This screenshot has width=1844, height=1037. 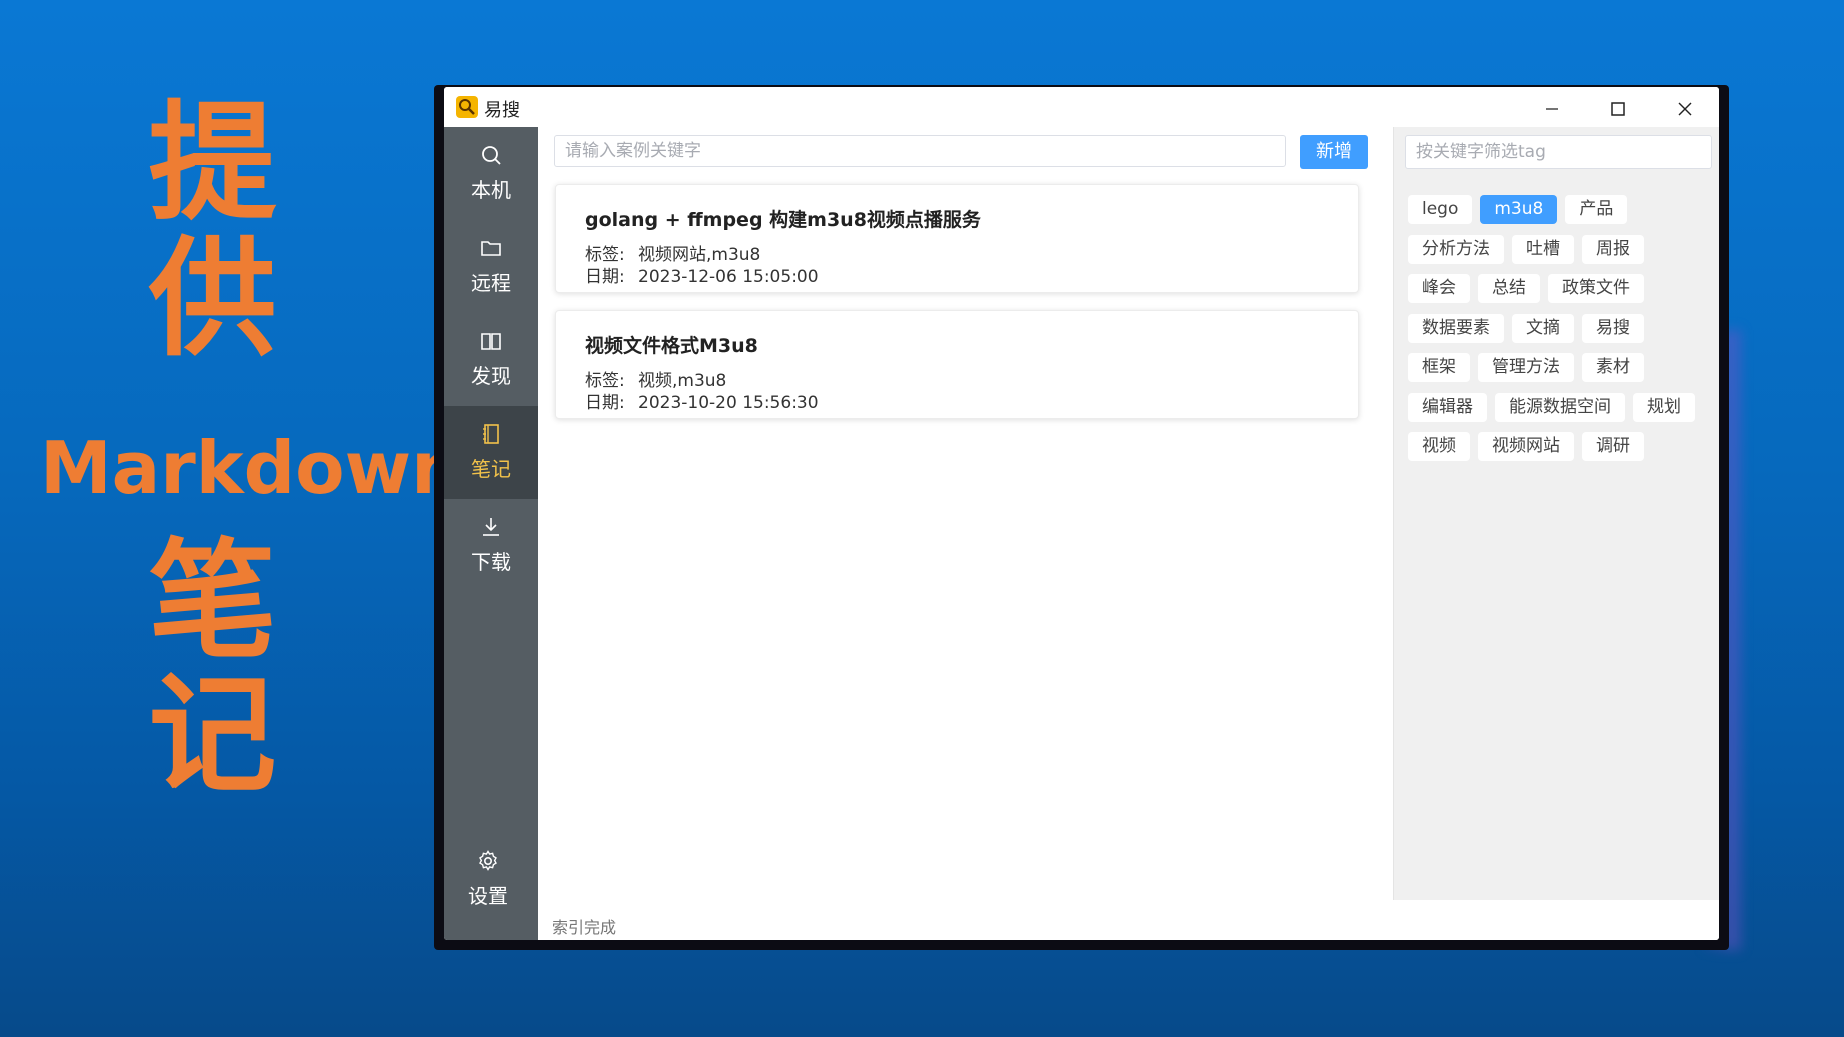 I want to click on search-icon, so click(x=491, y=155).